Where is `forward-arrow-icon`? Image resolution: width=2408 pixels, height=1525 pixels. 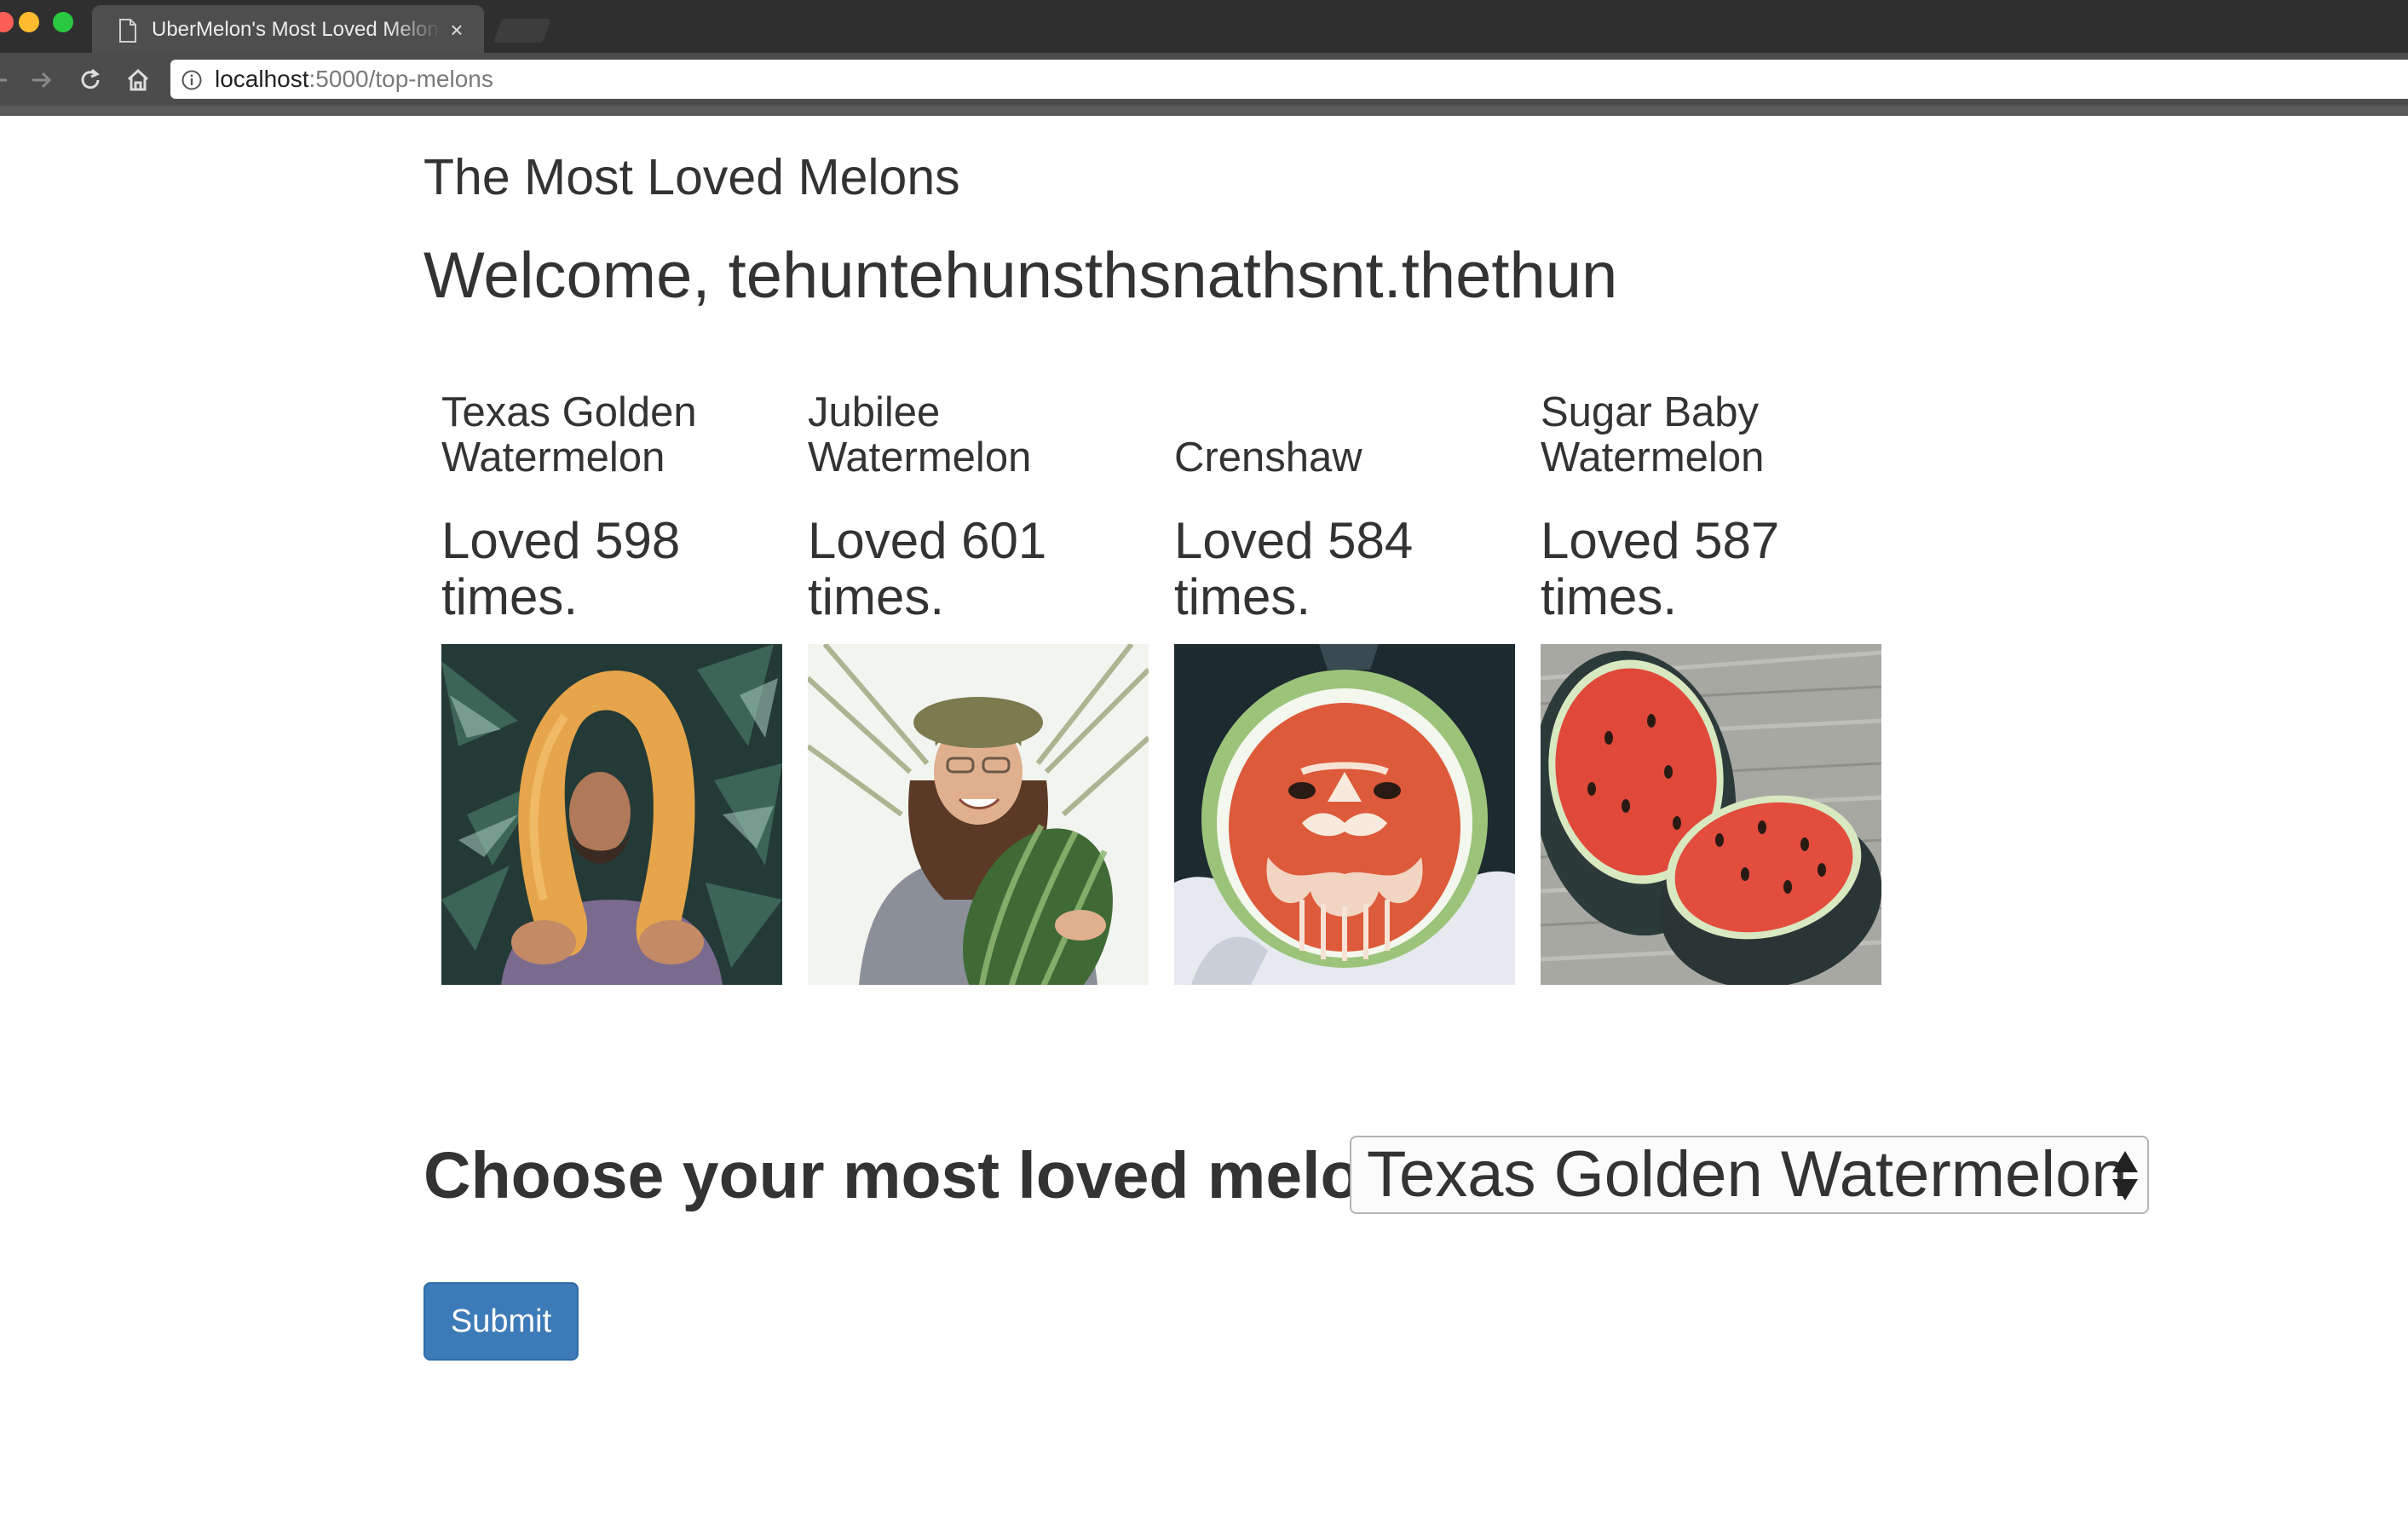
forward-arrow-icon is located at coordinates (41, 80).